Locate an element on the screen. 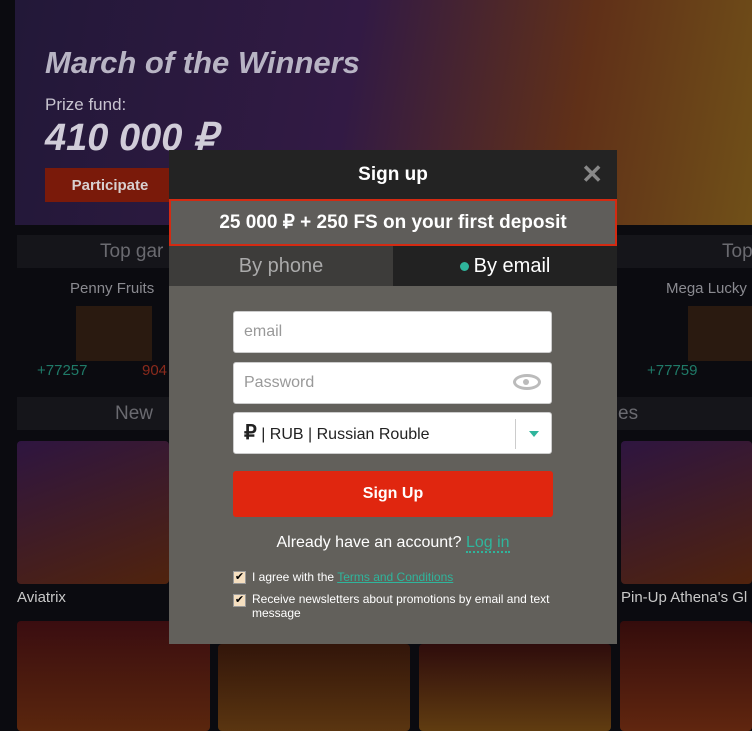 The height and width of the screenshot is (731, 752). sign-up-button: Sign Up is located at coordinates (393, 494).